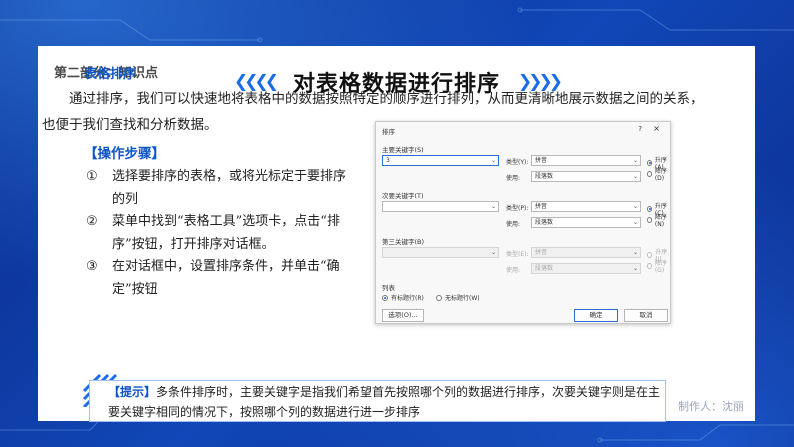 Image resolution: width=794 pixels, height=447 pixels. I want to click on step-text: 菜单中找到“表格工具”选项卡，点击“排序”按钮，打开排序对话框。, so click(226, 233).